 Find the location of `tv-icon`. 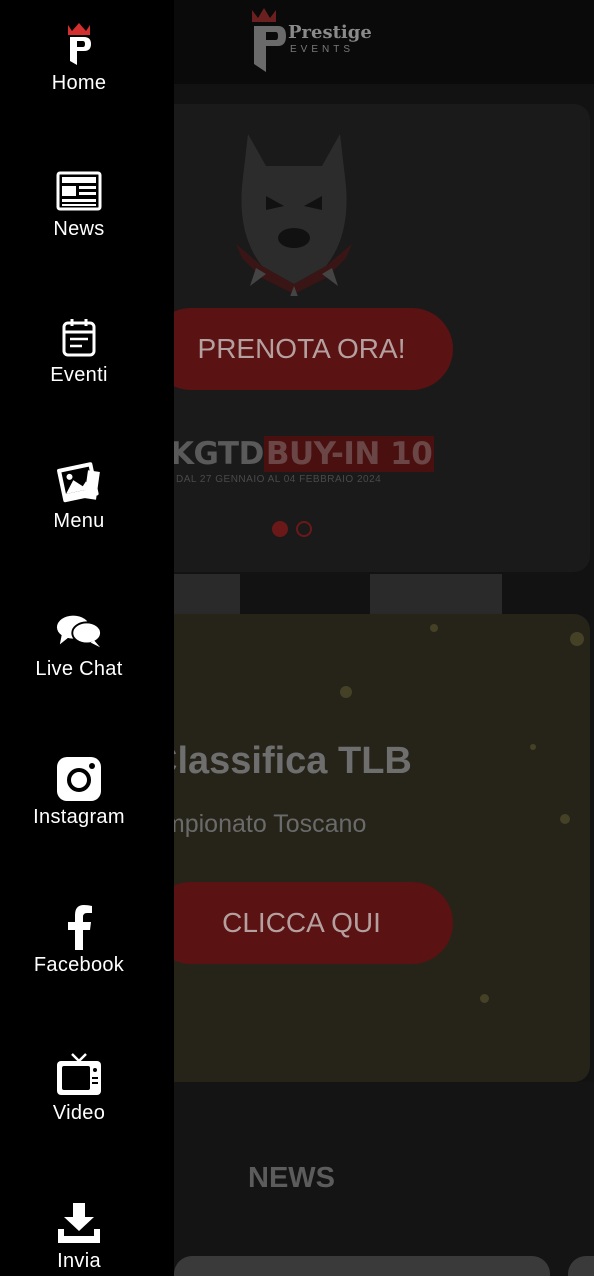

tv-icon is located at coordinates (79, 1075).